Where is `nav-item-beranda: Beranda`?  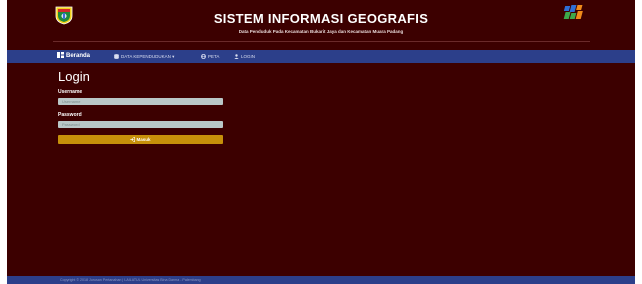 nav-item-beranda: Beranda is located at coordinates (73, 56).